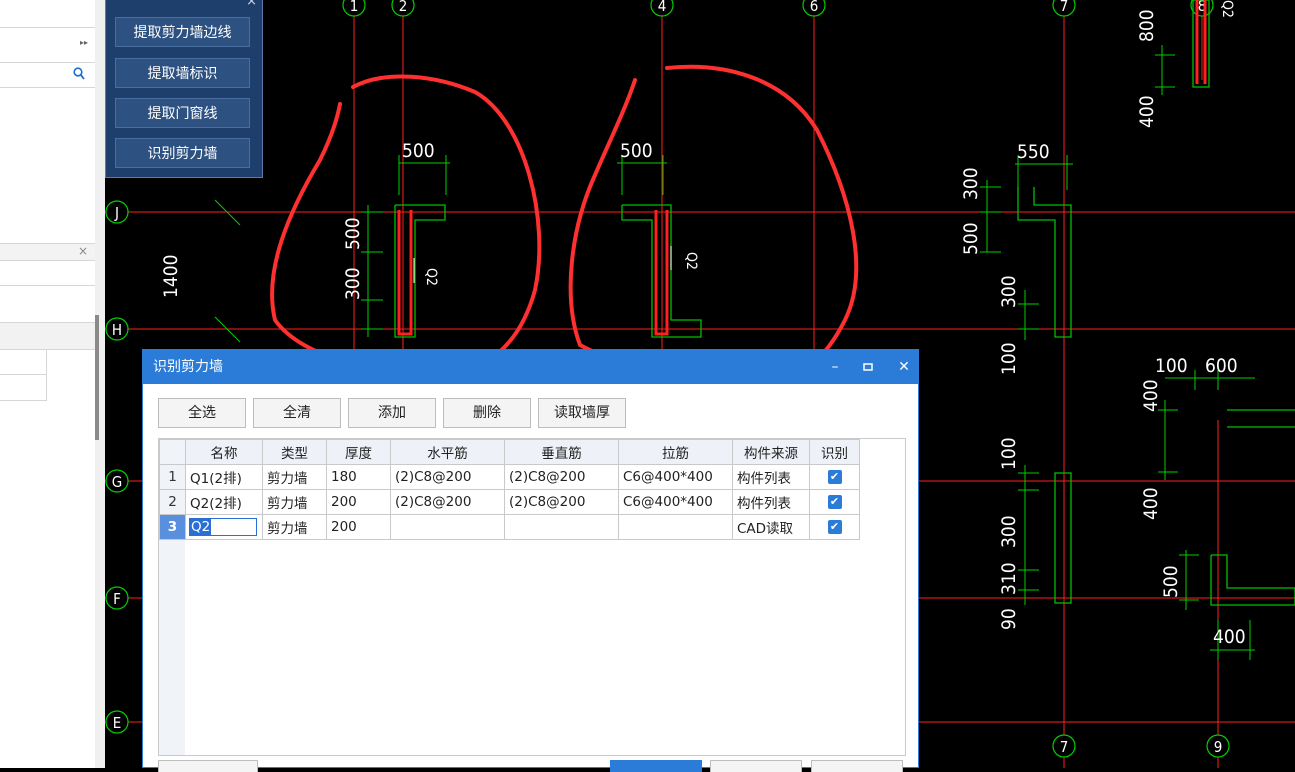 Image resolution: width=1295 pixels, height=772 pixels. What do you see at coordinates (834, 452) in the screenshot?
I see `col-recognize: 识别` at bounding box center [834, 452].